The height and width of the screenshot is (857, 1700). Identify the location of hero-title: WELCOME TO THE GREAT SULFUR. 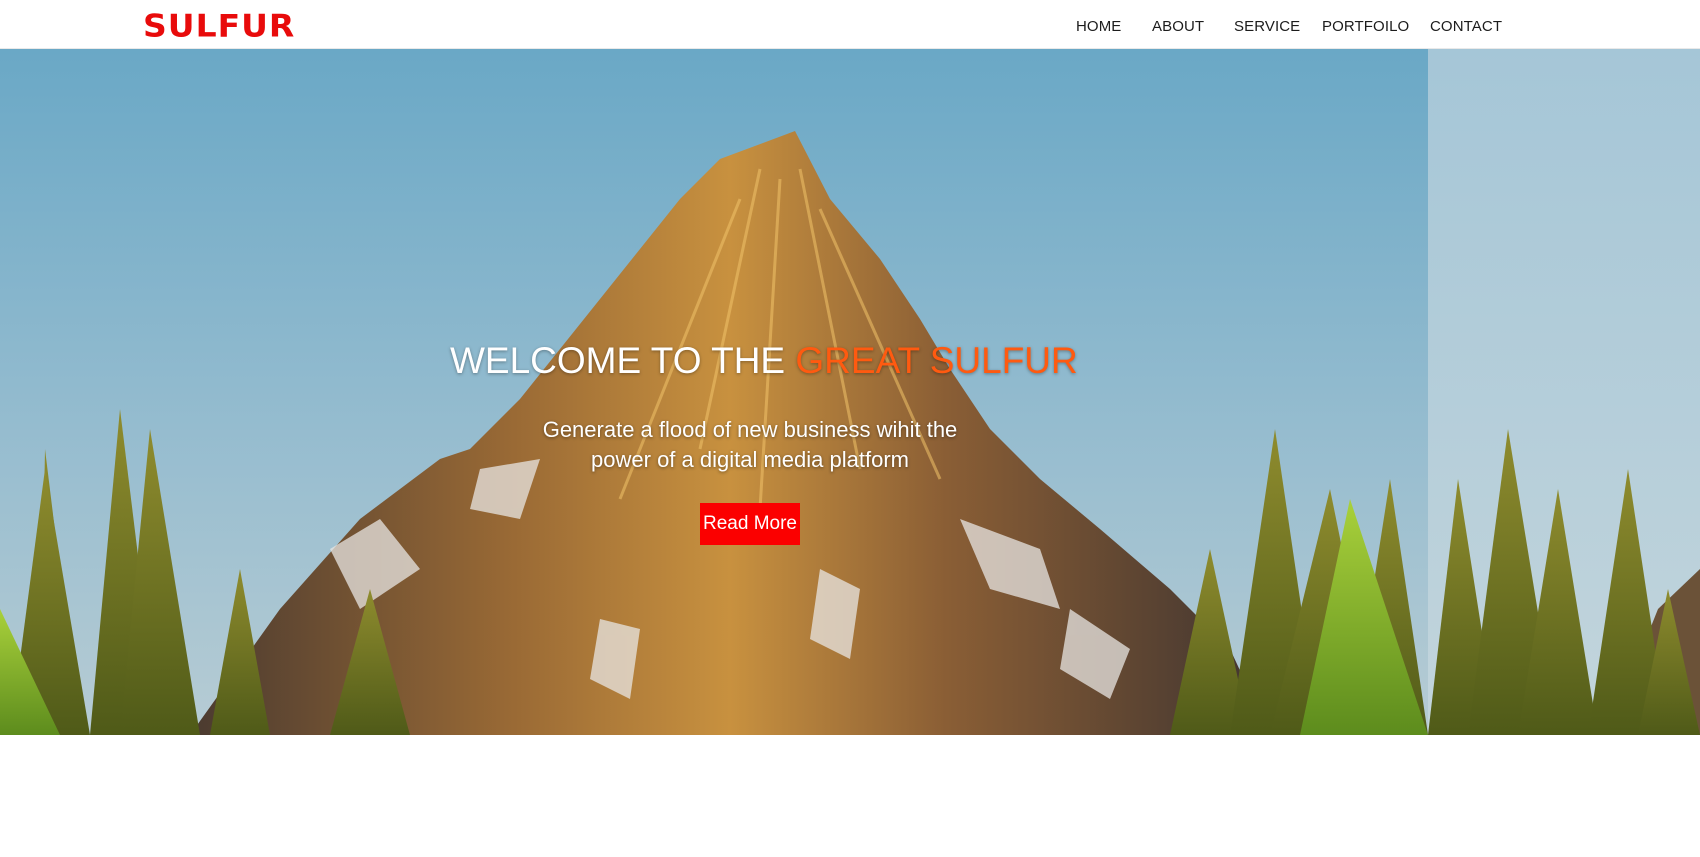
(764, 361).